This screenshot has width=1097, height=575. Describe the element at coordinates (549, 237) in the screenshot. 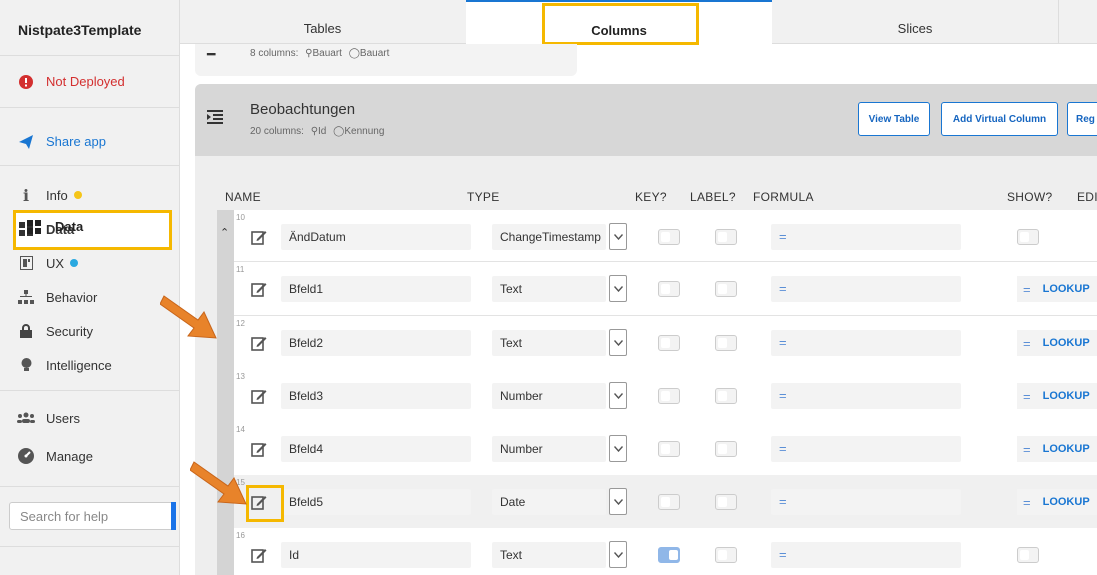

I see `column-type-field: ChangeTimestamp` at that location.